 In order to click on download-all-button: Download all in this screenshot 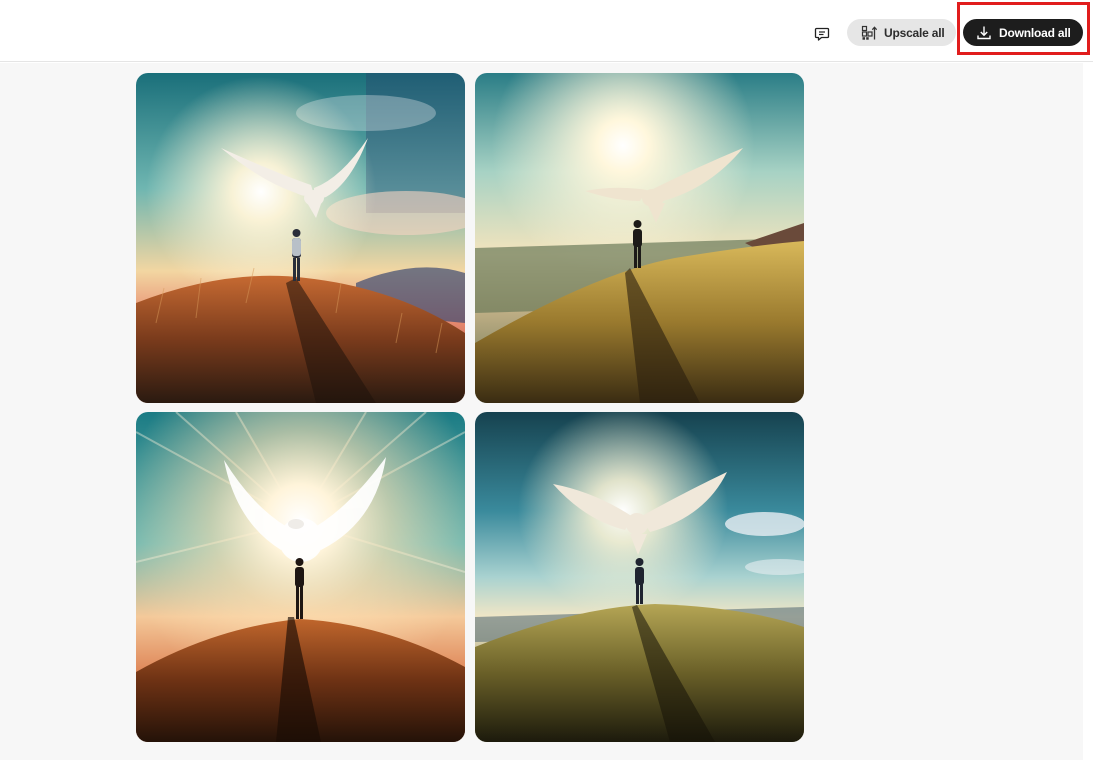, I will do `click(1023, 32)`.